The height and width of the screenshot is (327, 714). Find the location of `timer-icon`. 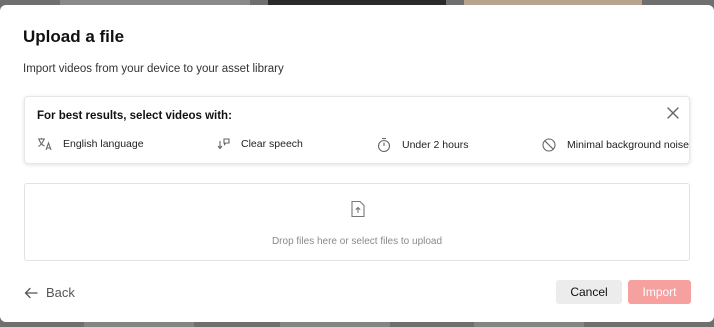

timer-icon is located at coordinates (384, 145).